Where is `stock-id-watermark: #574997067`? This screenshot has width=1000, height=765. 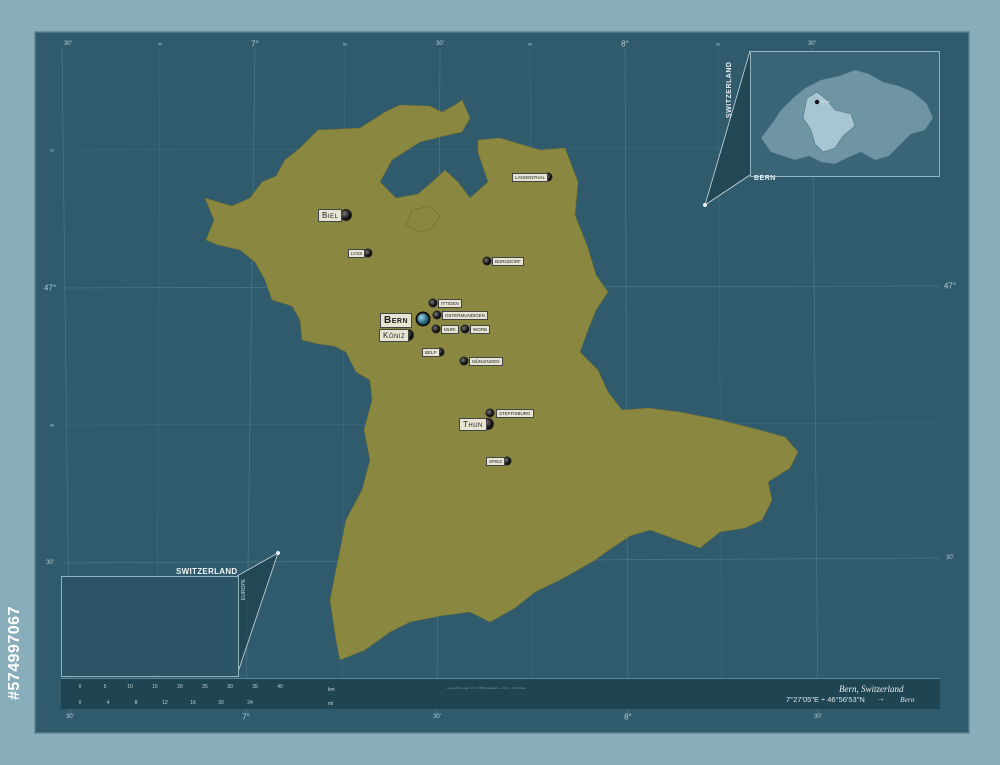
stock-id-watermark: #574997067 is located at coordinates (14, 653).